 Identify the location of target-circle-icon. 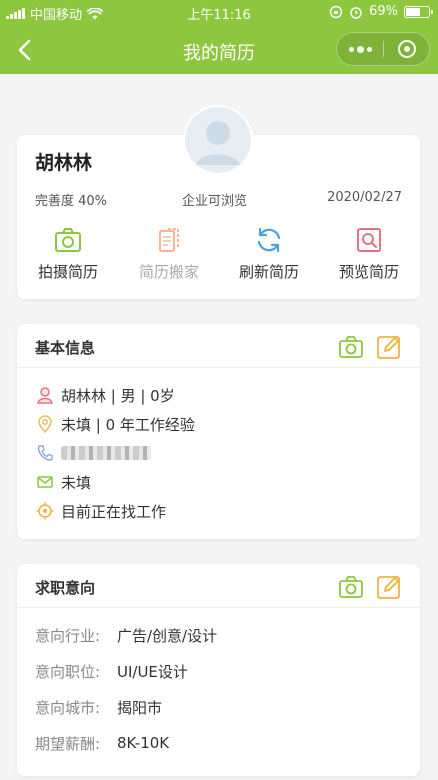
(407, 49).